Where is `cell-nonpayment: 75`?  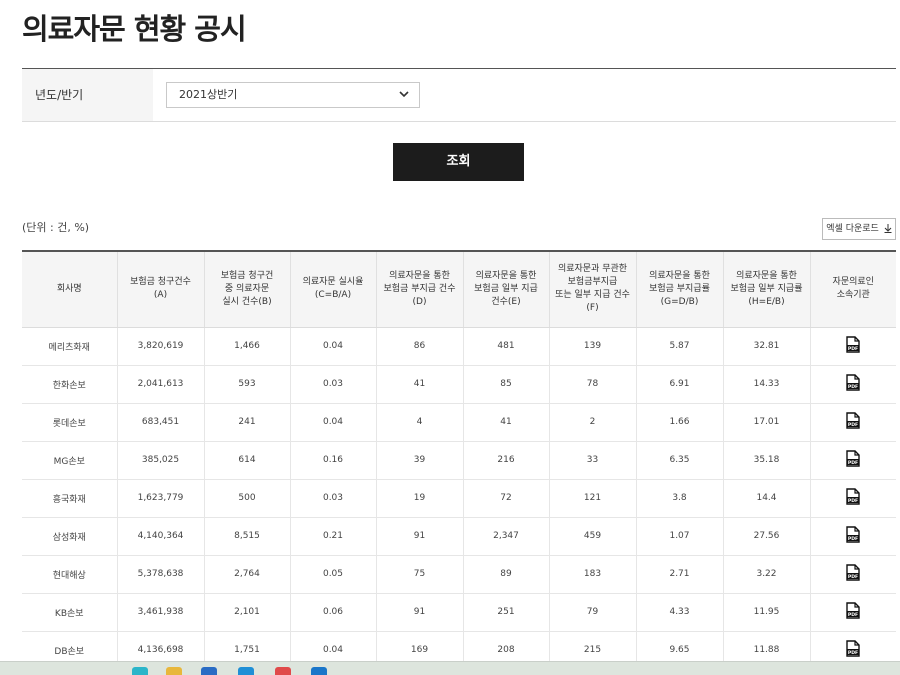 cell-nonpayment: 75 is located at coordinates (419, 574).